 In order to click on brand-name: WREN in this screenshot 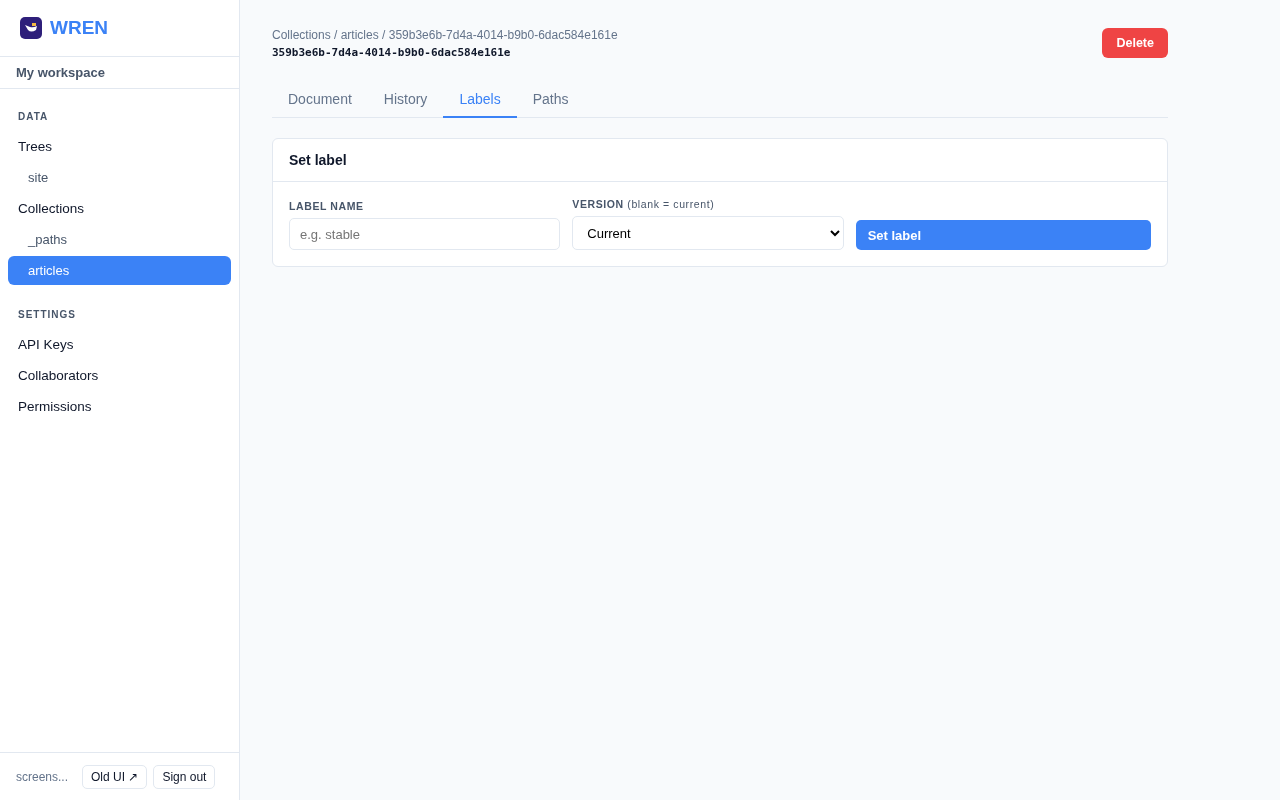, I will do `click(79, 28)`.